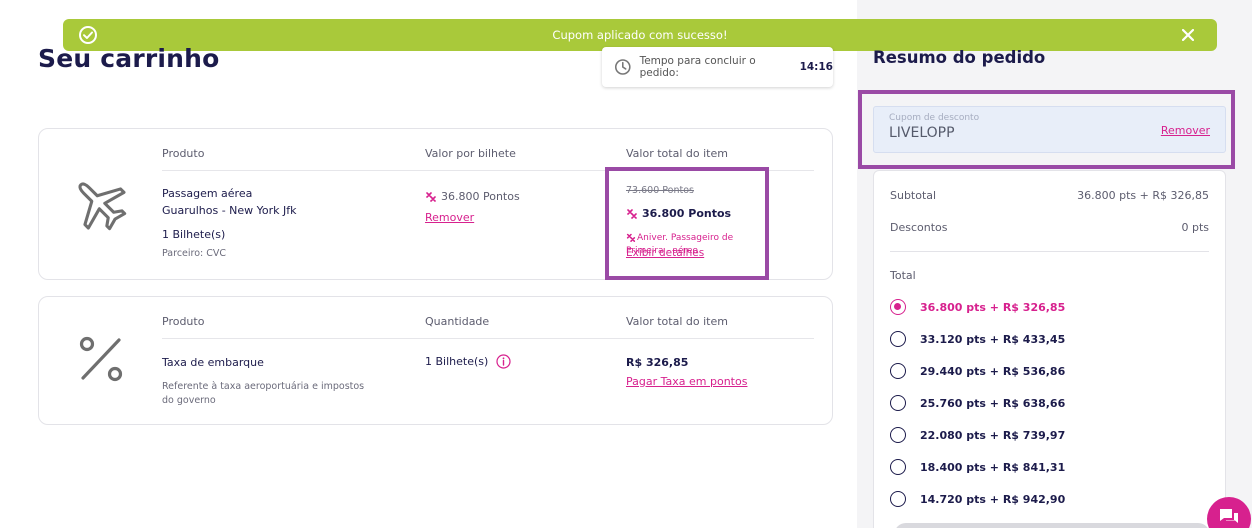 Image resolution: width=1252 pixels, height=528 pixels. Describe the element at coordinates (993, 403) in the screenshot. I see `payment-option-label: 25.760 pts + R$ 638,66` at that location.